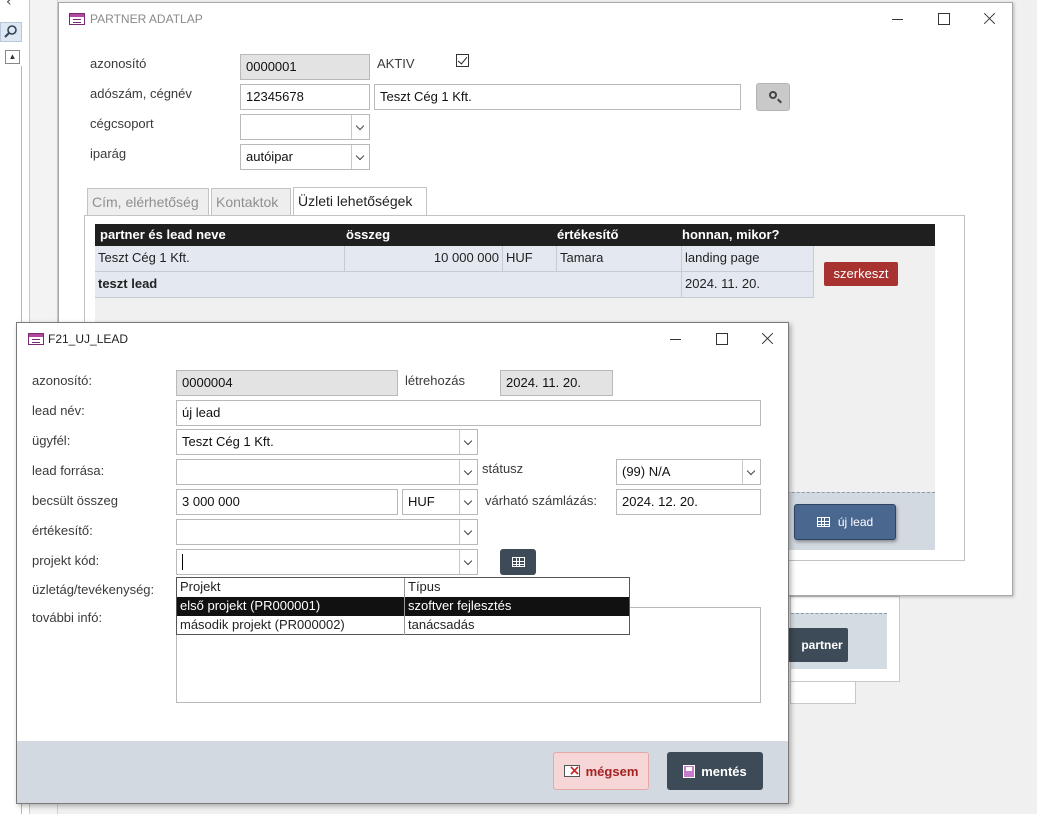 The width and height of the screenshot is (1037, 814). Describe the element at coordinates (861, 274) in the screenshot. I see `edit-button: szerkeszt` at that location.